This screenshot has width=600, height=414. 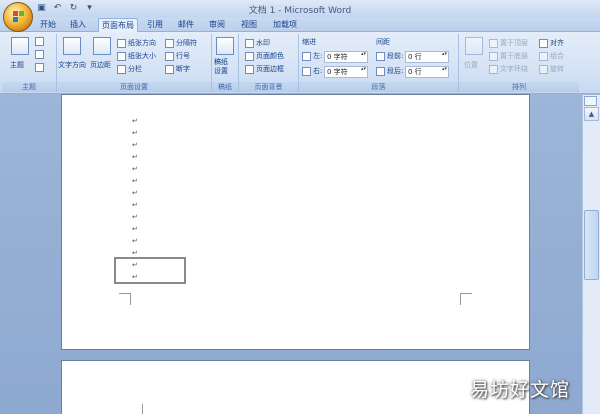 I want to click on group-draft: 稿纸 设置 稿纸, so click(x=225, y=63).